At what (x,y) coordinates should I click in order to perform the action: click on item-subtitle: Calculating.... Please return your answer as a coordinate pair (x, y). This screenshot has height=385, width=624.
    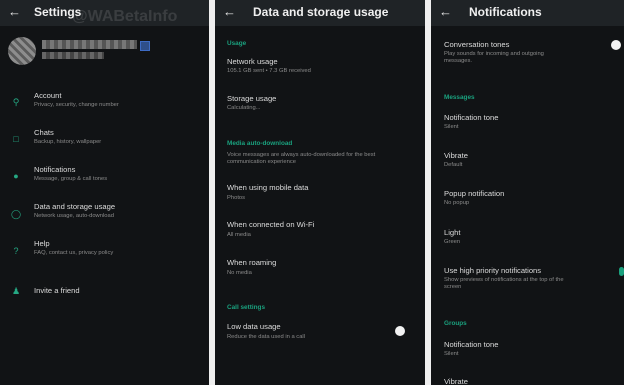
    Looking at the image, I should click on (244, 108).